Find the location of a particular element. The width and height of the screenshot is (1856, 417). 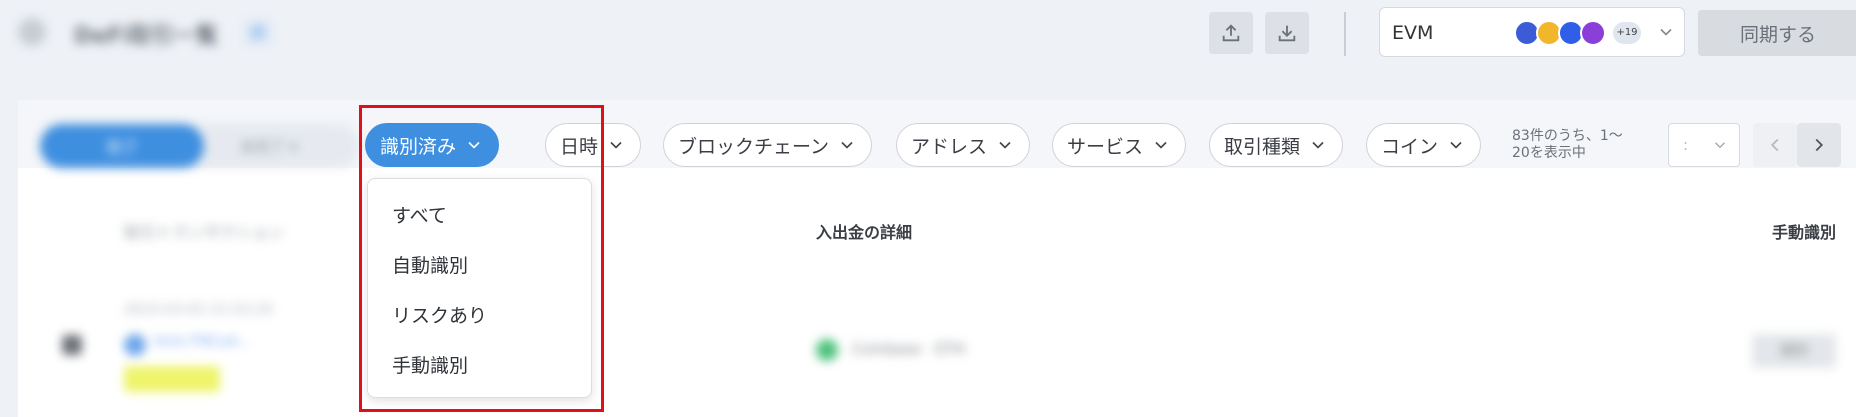

download-button is located at coordinates (1287, 33).